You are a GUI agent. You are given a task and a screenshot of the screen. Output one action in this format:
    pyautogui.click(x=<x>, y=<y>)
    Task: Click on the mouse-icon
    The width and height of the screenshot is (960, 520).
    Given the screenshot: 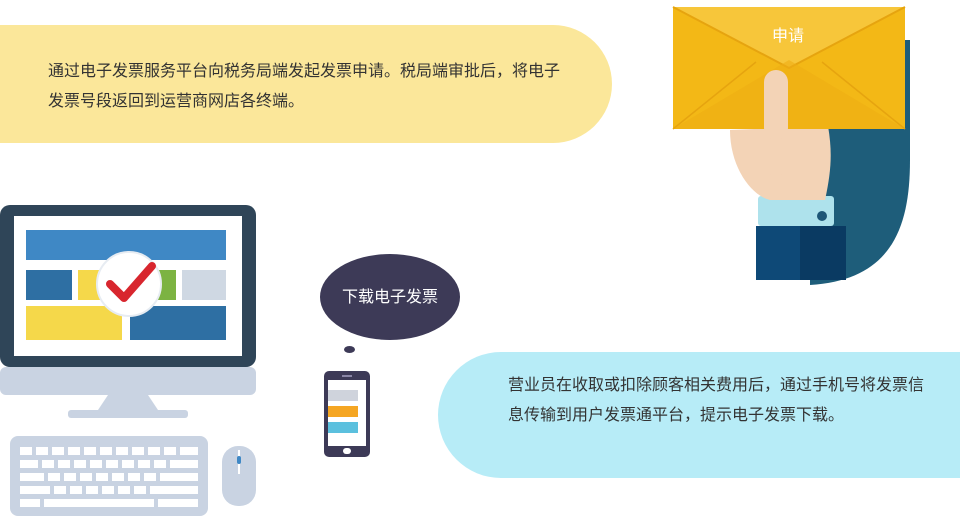 What is the action you would take?
    pyautogui.click(x=239, y=476)
    